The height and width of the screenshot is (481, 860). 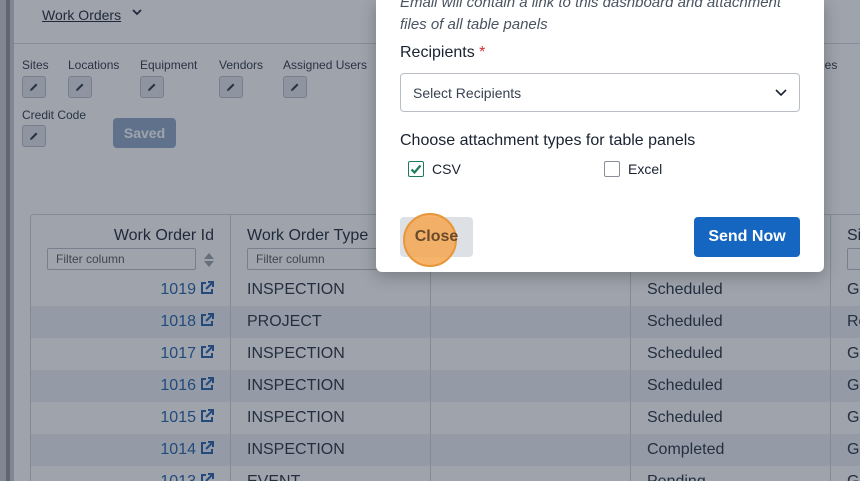 I want to click on checkmark-icon, so click(x=416, y=169).